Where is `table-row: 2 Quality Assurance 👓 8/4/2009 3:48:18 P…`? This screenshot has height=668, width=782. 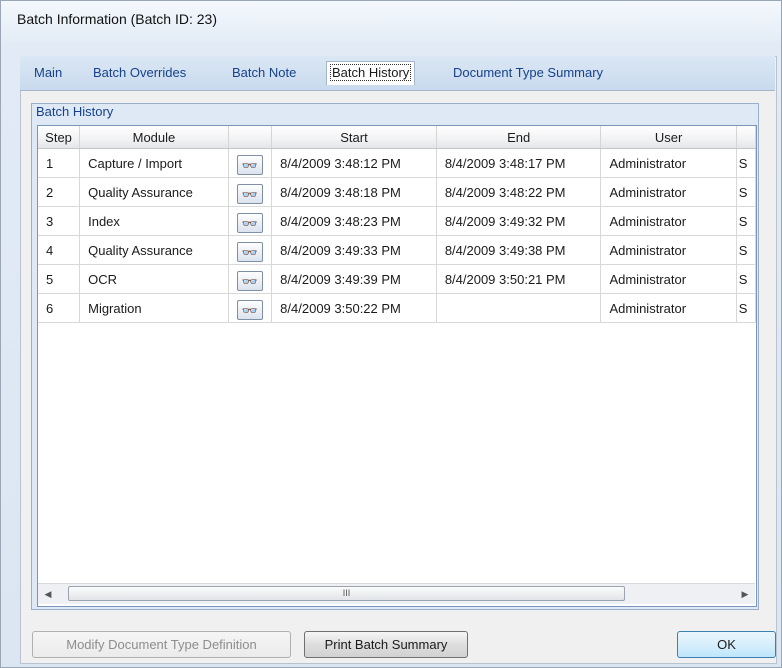
table-row: 2 Quality Assurance 👓 8/4/2009 3:48:18 P… is located at coordinates (397, 192).